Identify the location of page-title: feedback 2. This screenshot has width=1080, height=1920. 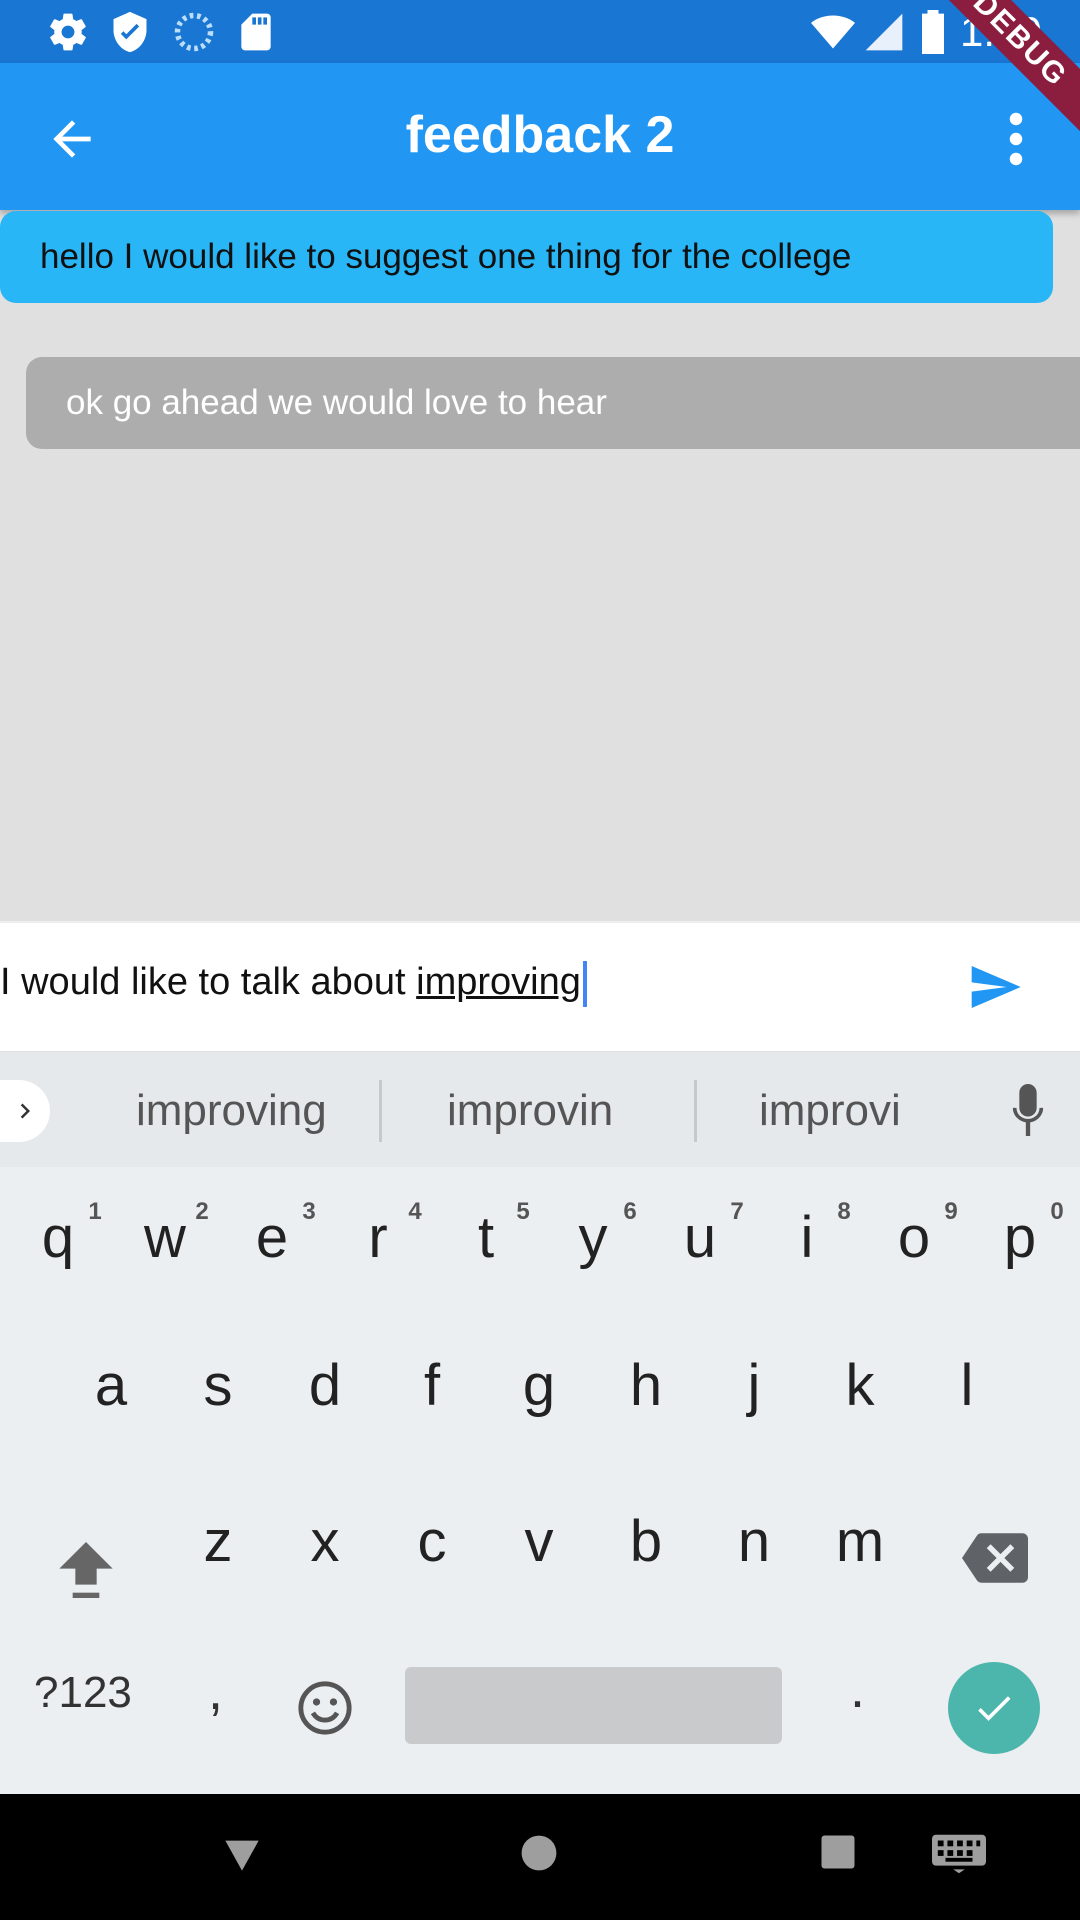
(540, 135).